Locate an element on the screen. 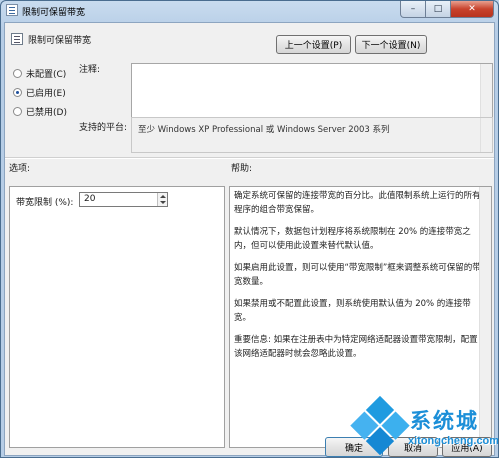  comment-scrollbar is located at coordinates (486, 94).